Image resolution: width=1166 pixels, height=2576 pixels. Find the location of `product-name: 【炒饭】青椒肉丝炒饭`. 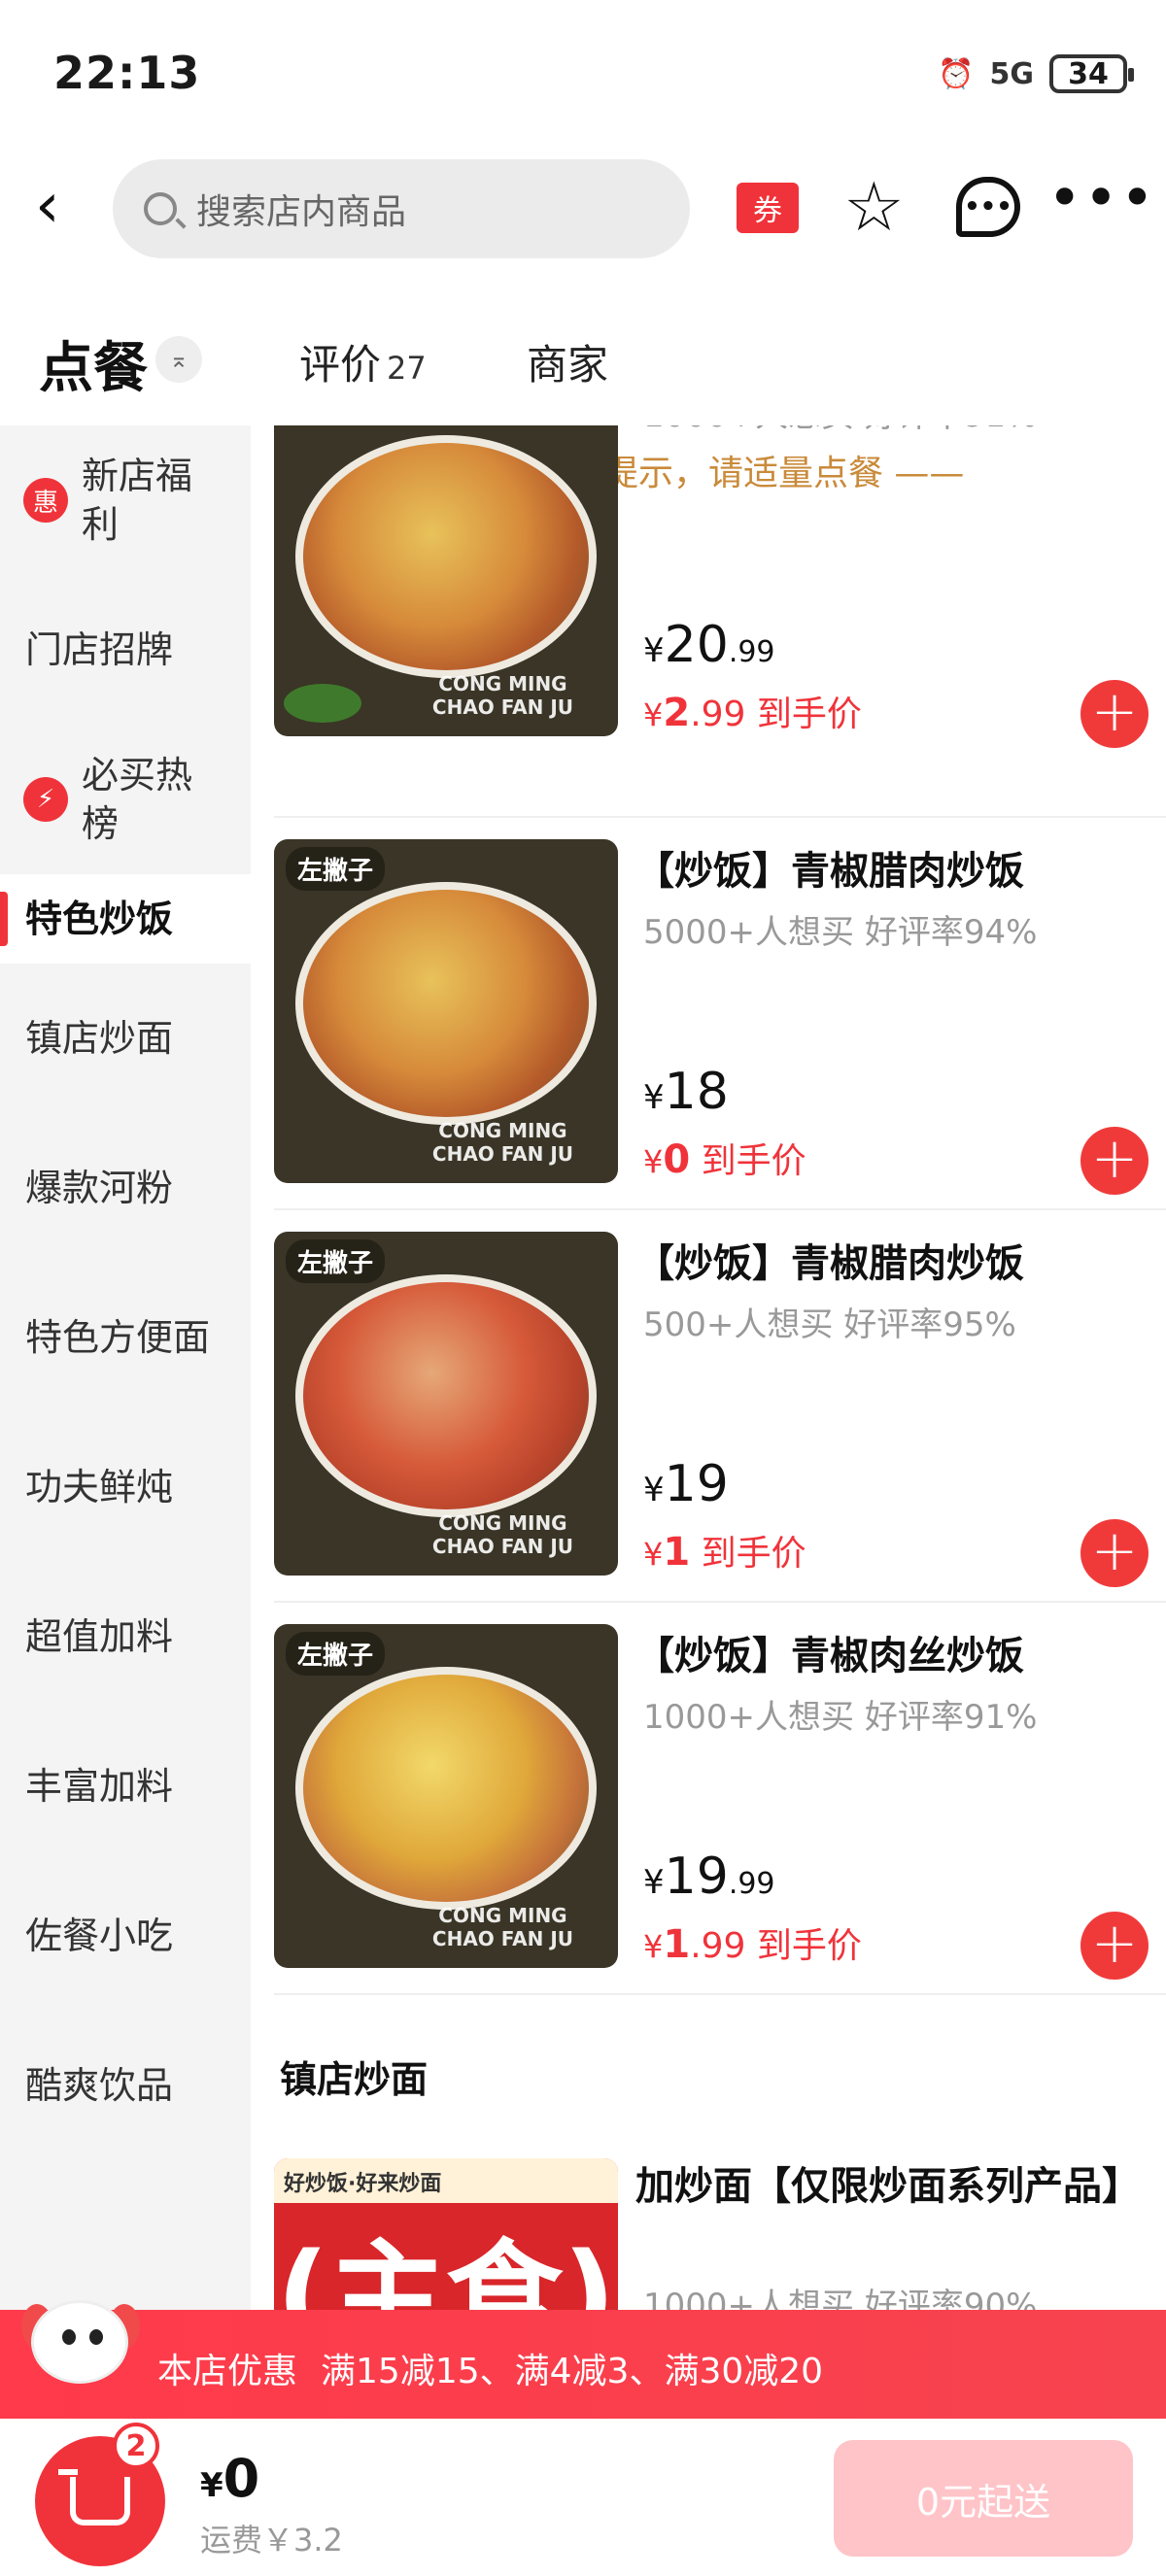

product-name: 【炒饭】青椒肉丝炒饭 is located at coordinates (829, 1656).